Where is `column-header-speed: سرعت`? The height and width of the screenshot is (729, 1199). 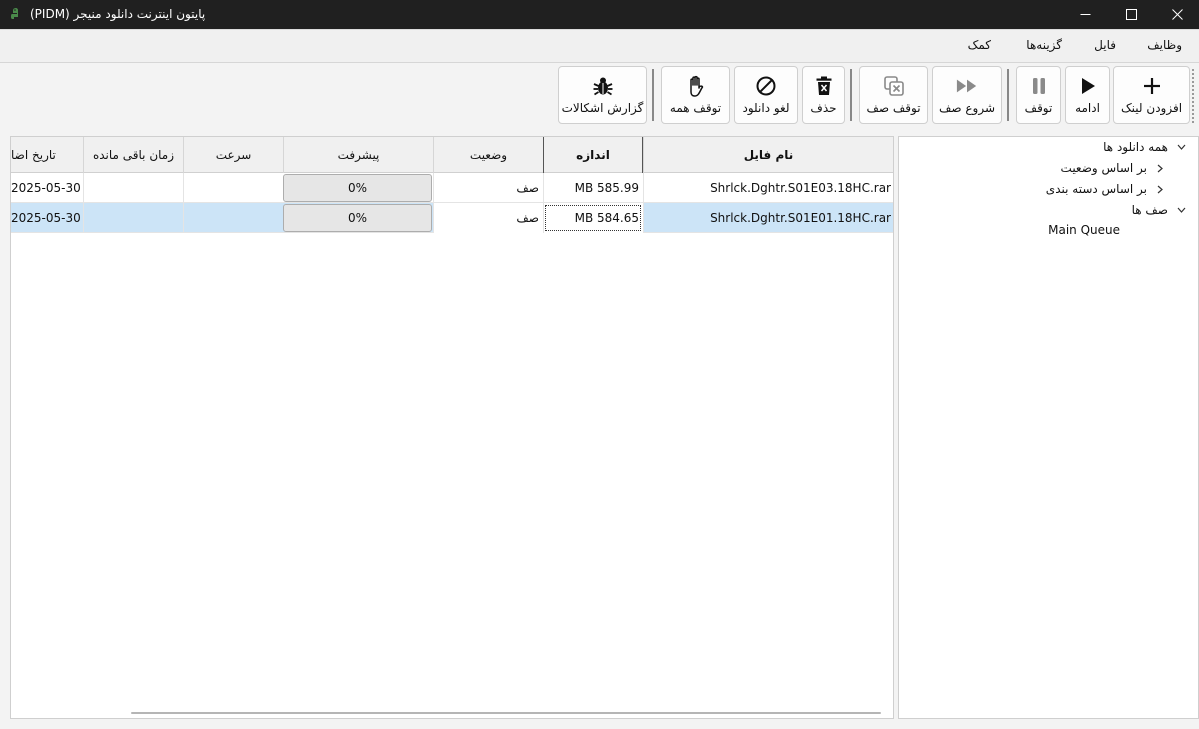 column-header-speed: سرعت is located at coordinates (233, 155).